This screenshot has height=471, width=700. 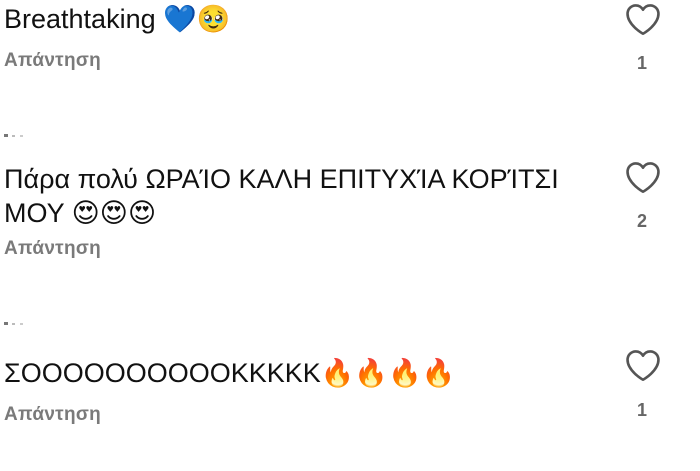 I want to click on comment-text: Breathtaking 💙🥹, so click(x=117, y=19).